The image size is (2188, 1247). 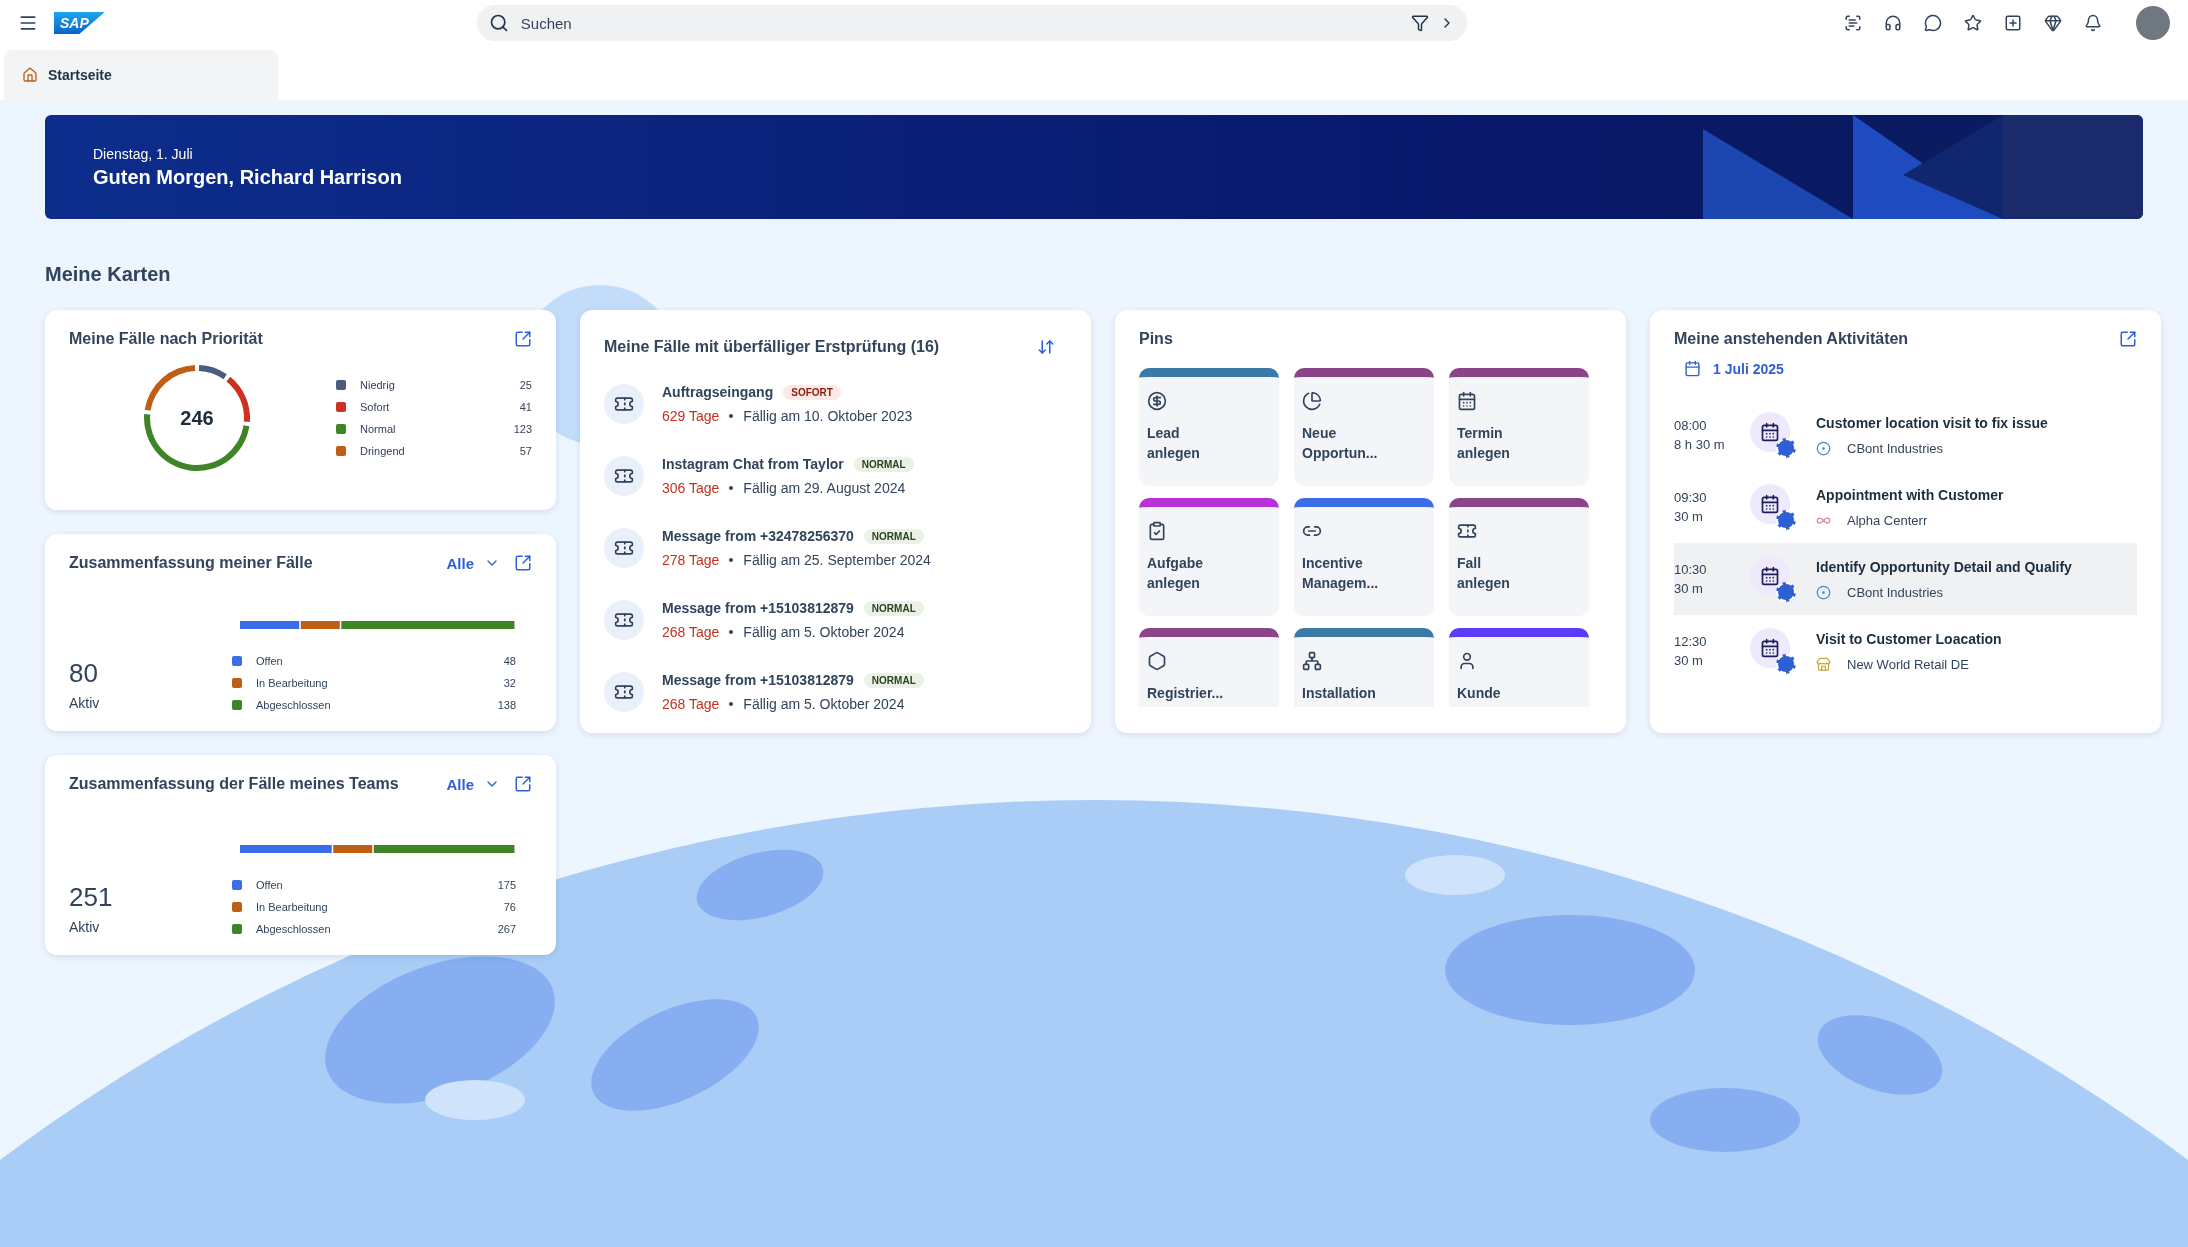 What do you see at coordinates (234, 784) in the screenshot?
I see `card-title: Zusammenfassung der Fälle meines Teams` at bounding box center [234, 784].